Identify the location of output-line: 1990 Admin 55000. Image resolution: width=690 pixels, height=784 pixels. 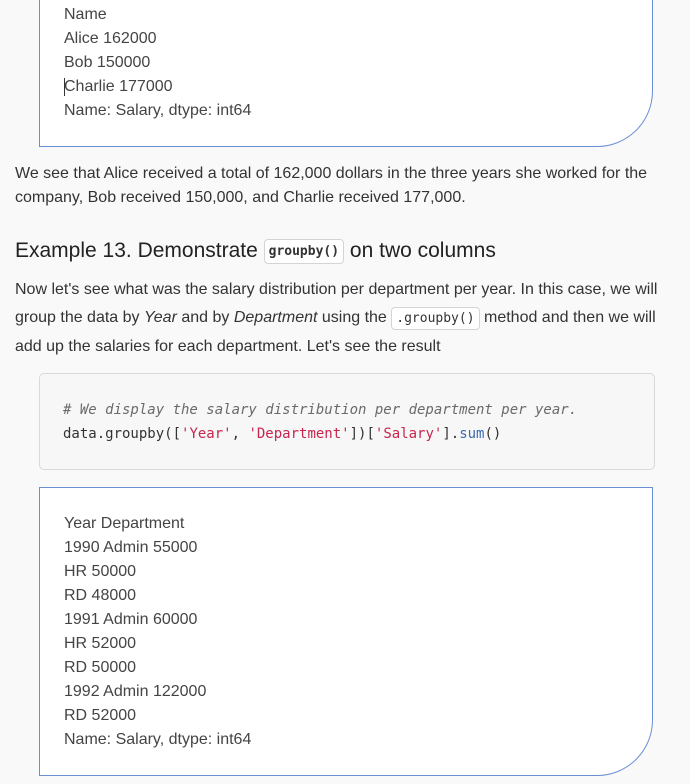
(131, 547).